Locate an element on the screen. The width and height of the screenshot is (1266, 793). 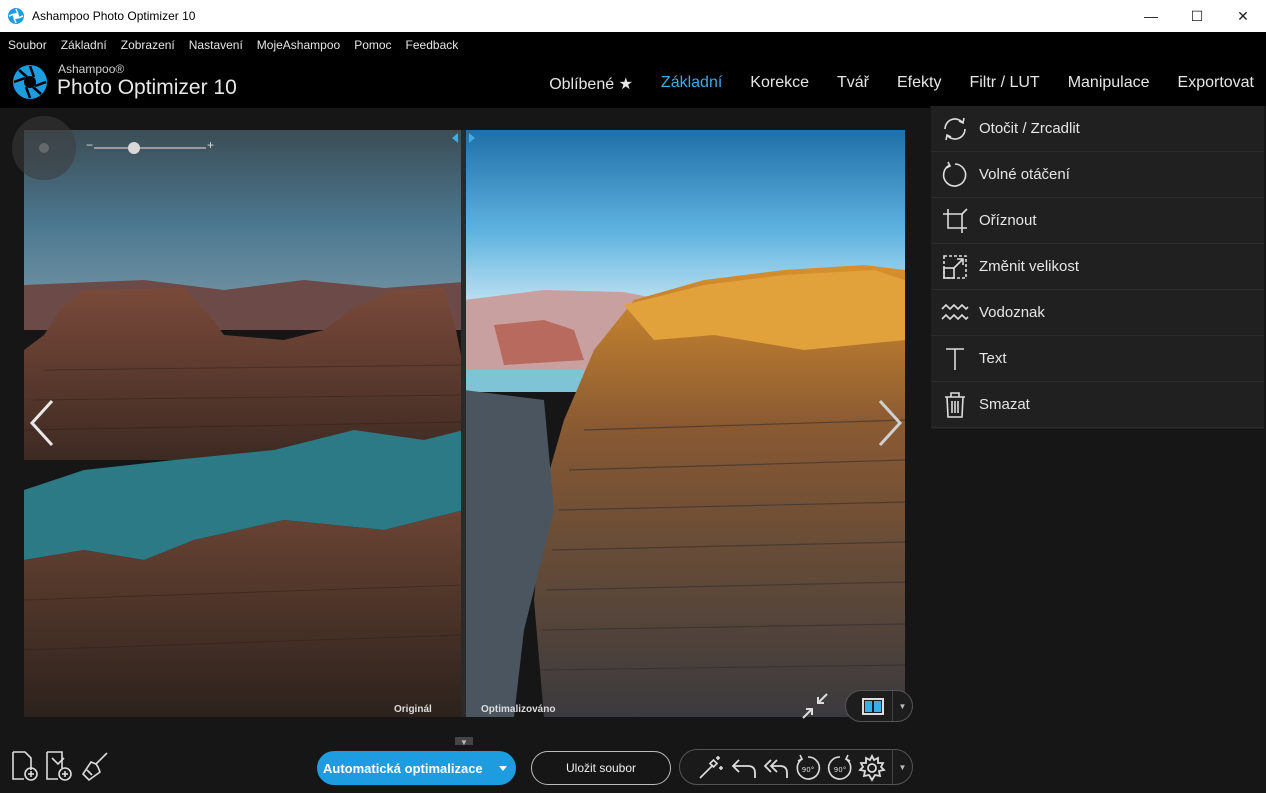
auto-optimize-dropdown-icon is located at coordinates (503, 768).